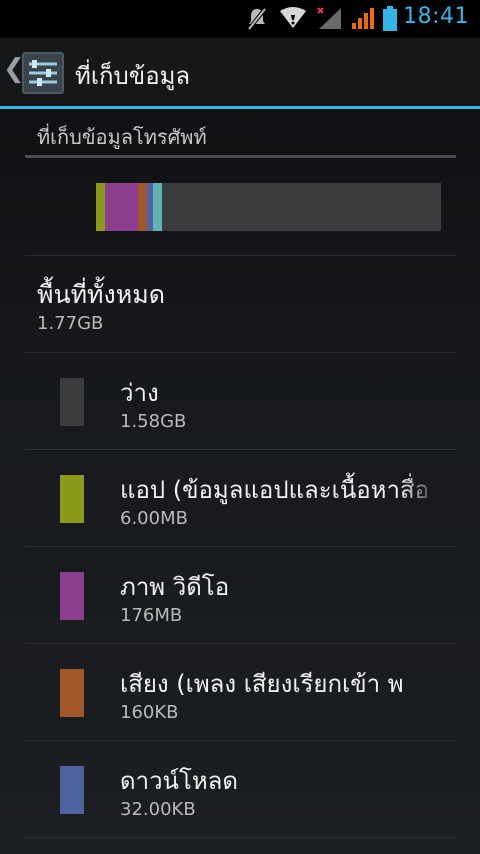 The width and height of the screenshot is (480, 854). I want to click on section-divider, so click(240, 156).